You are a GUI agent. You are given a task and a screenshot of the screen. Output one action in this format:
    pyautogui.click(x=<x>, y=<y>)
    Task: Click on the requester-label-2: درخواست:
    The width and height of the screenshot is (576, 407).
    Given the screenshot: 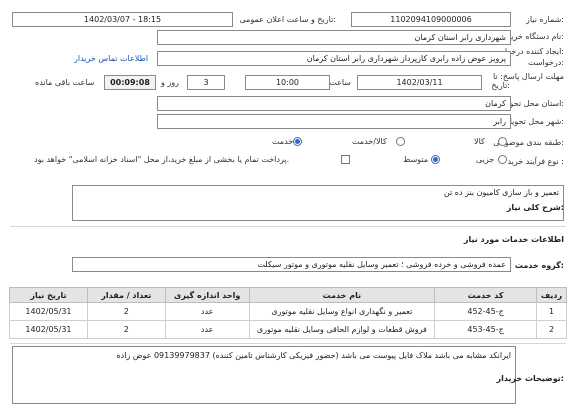 What is the action you would take?
    pyautogui.click(x=546, y=62)
    